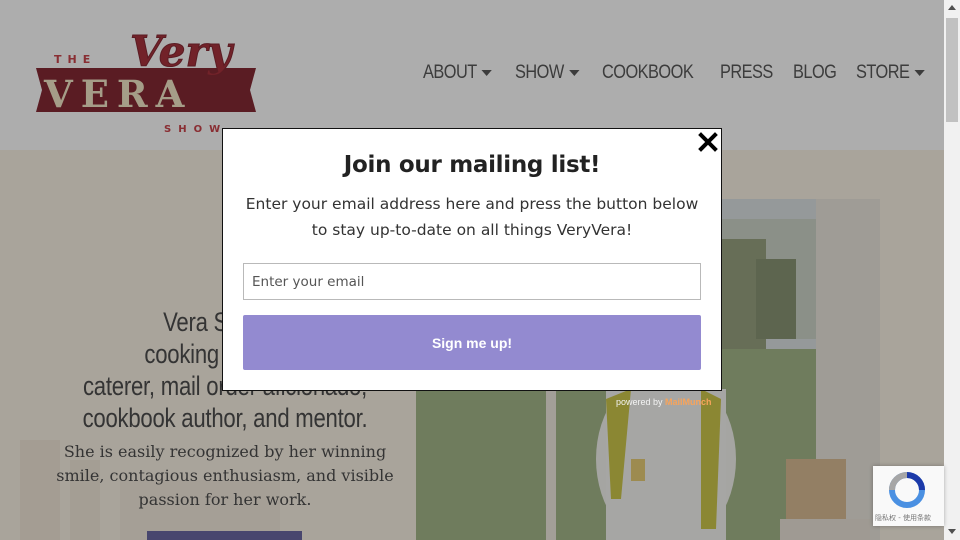 The height and width of the screenshot is (540, 960). Describe the element at coordinates (472, 342) in the screenshot. I see `sign-up-button: Sign me up!` at that location.